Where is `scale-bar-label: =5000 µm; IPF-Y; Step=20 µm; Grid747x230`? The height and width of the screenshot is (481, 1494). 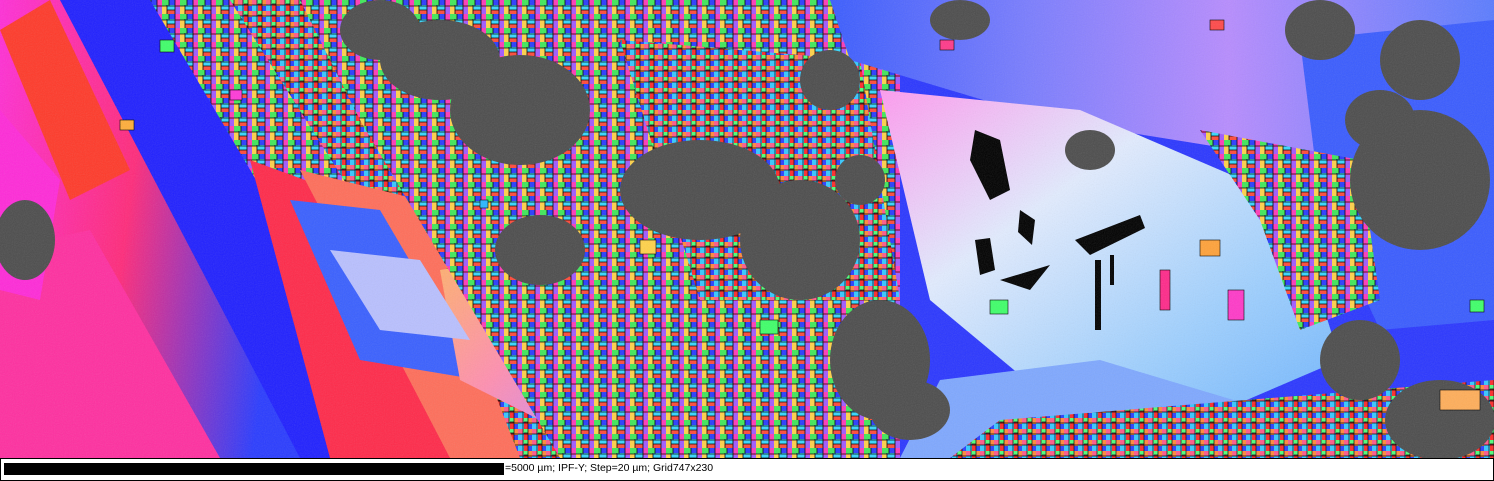
scale-bar-label: =5000 µm; IPF-Y; Step=20 µm; Grid747x230 is located at coordinates (609, 468).